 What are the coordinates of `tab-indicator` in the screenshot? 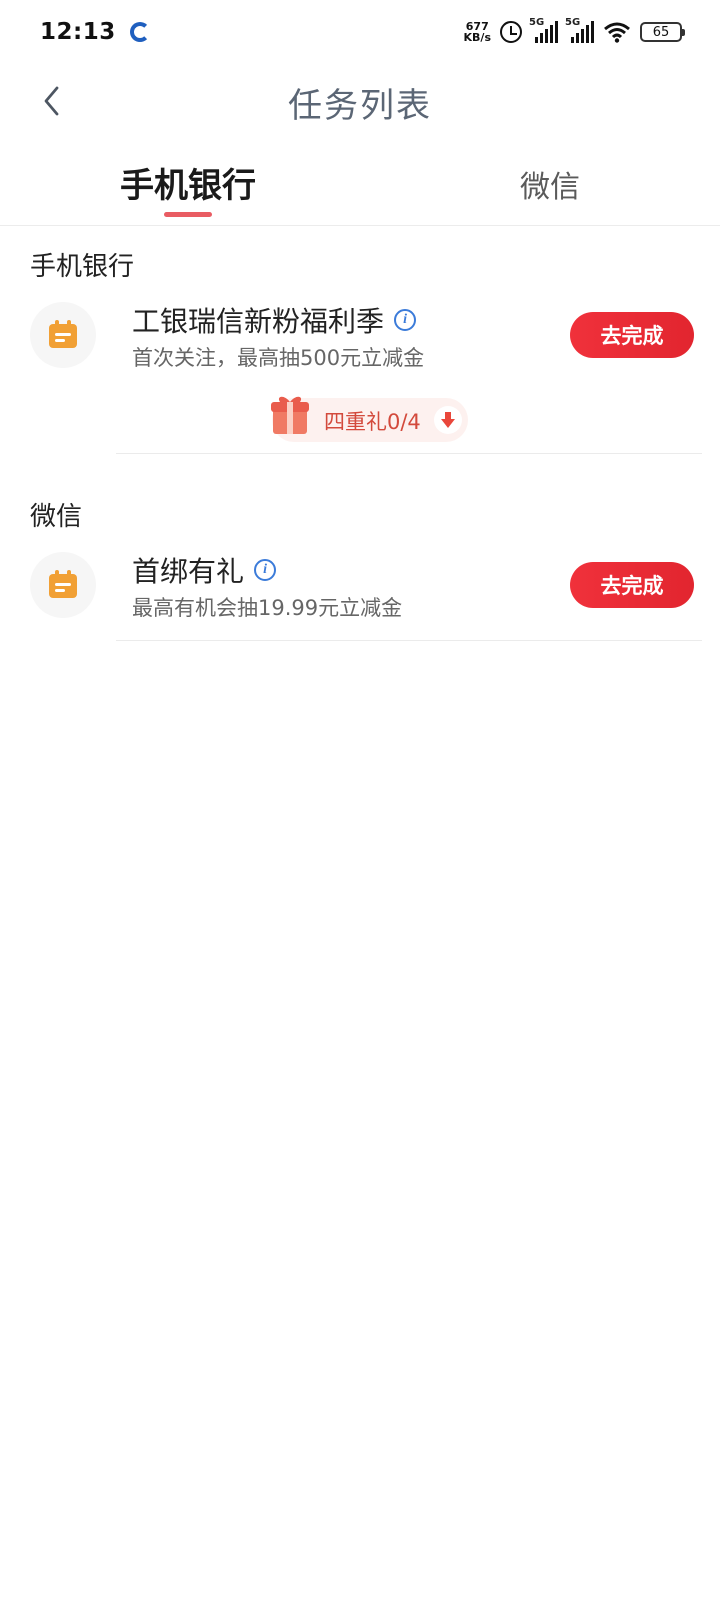 It's located at (188, 214).